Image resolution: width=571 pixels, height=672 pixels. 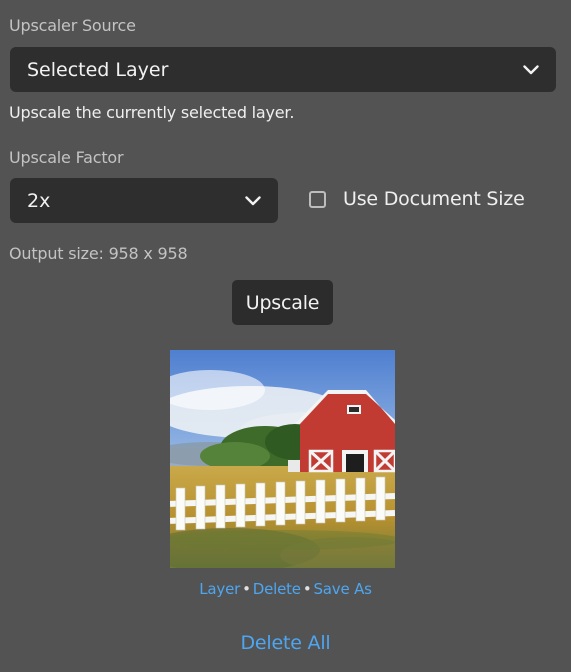 I want to click on upscale-factor-value: 2x, so click(x=39, y=200).